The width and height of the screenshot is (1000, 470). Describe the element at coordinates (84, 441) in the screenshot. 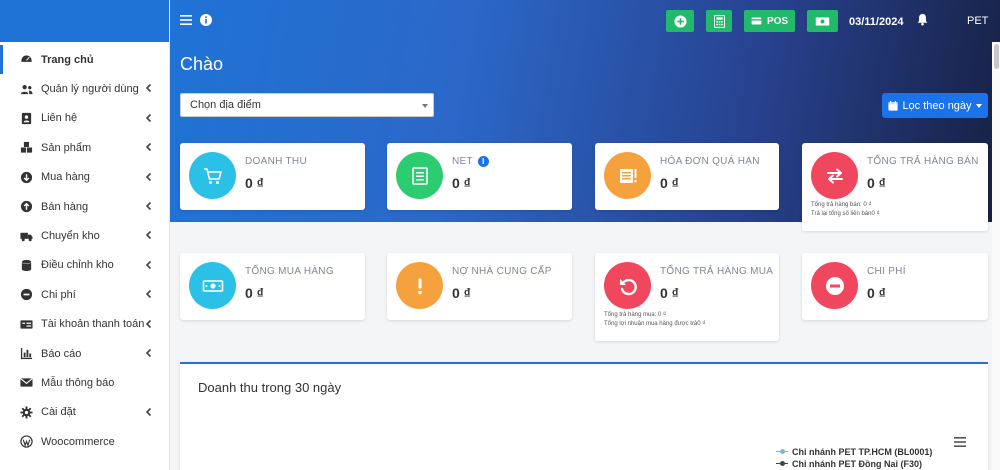

I see `sidebar-item-menu: Woocommerce` at that location.